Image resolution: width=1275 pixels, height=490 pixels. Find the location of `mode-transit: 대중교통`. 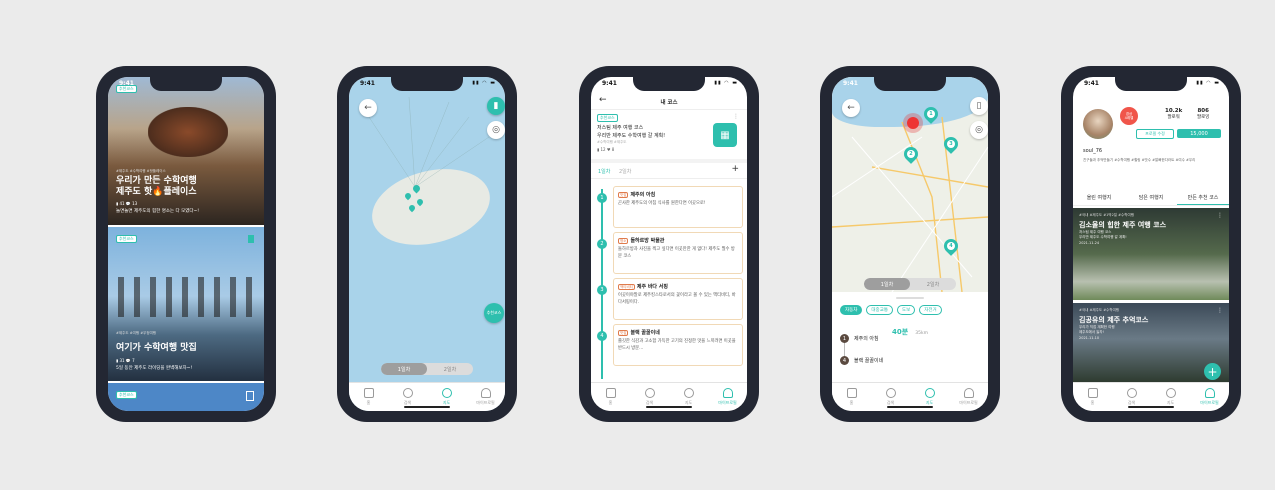

mode-transit: 대중교통 is located at coordinates (879, 310).